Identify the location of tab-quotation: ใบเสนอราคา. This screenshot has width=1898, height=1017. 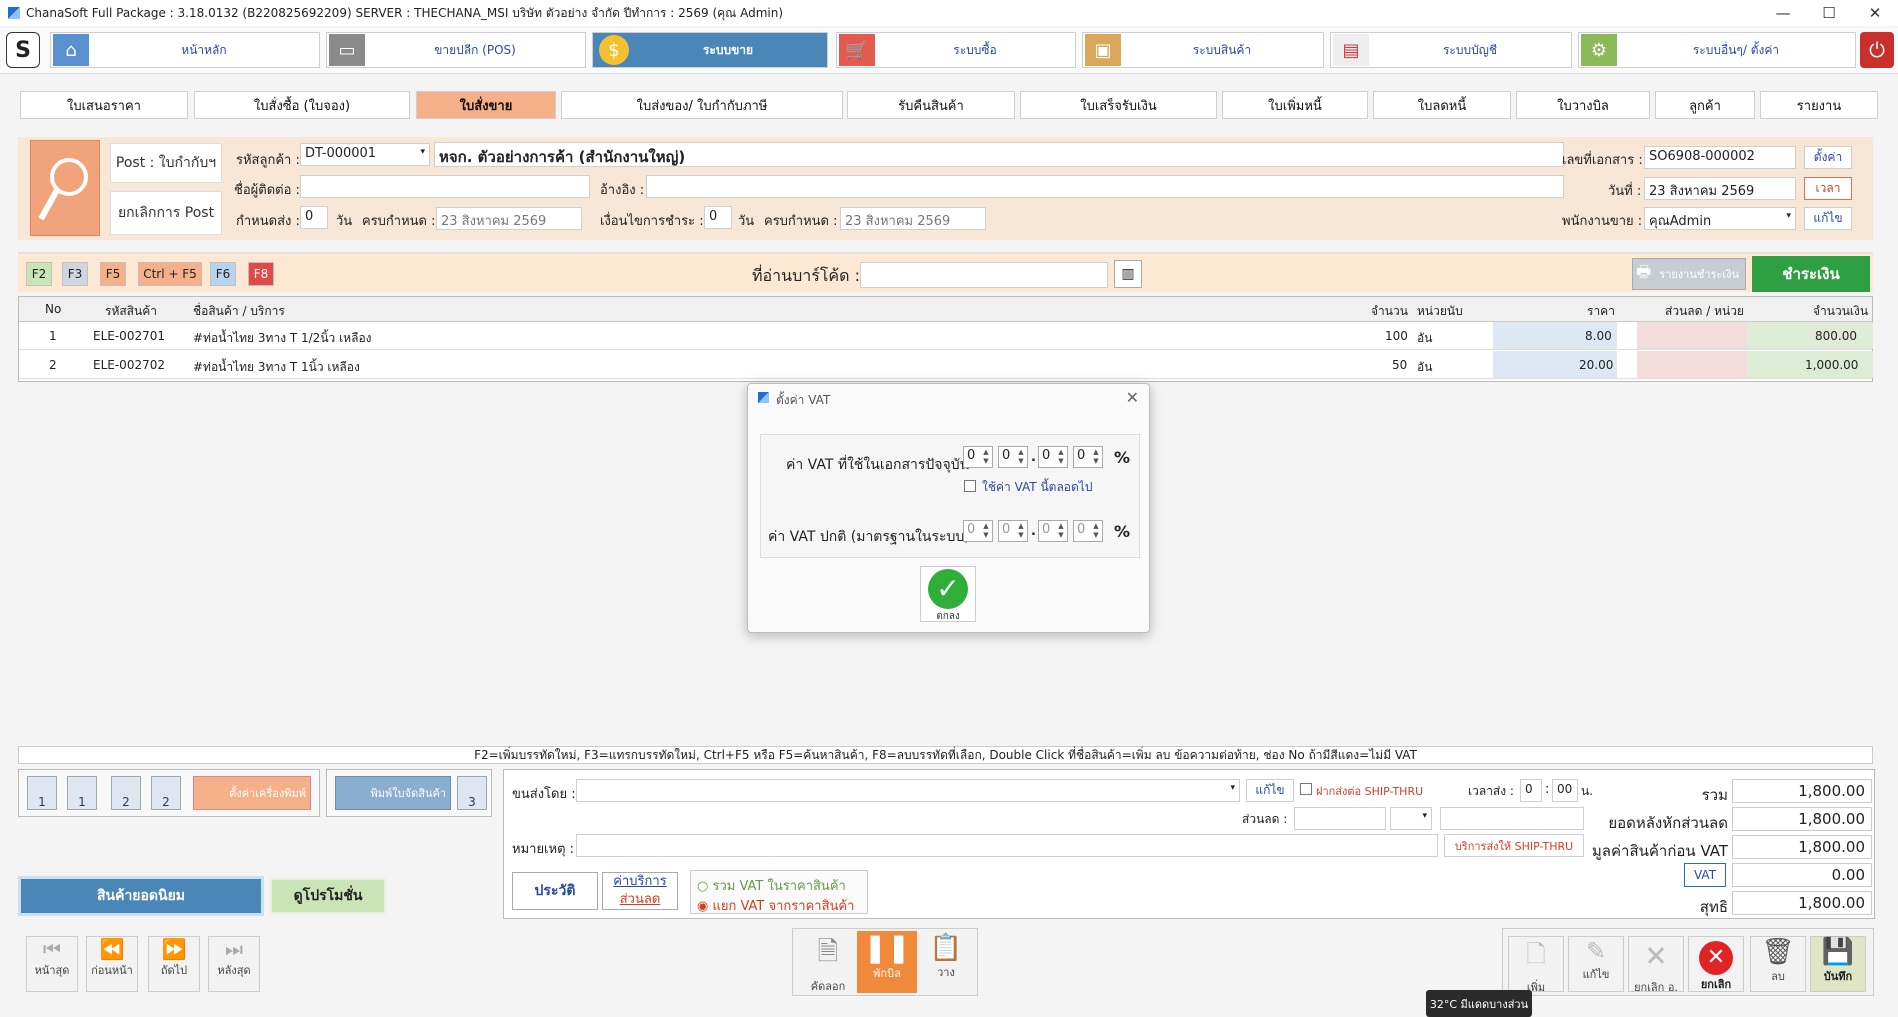
(104, 105).